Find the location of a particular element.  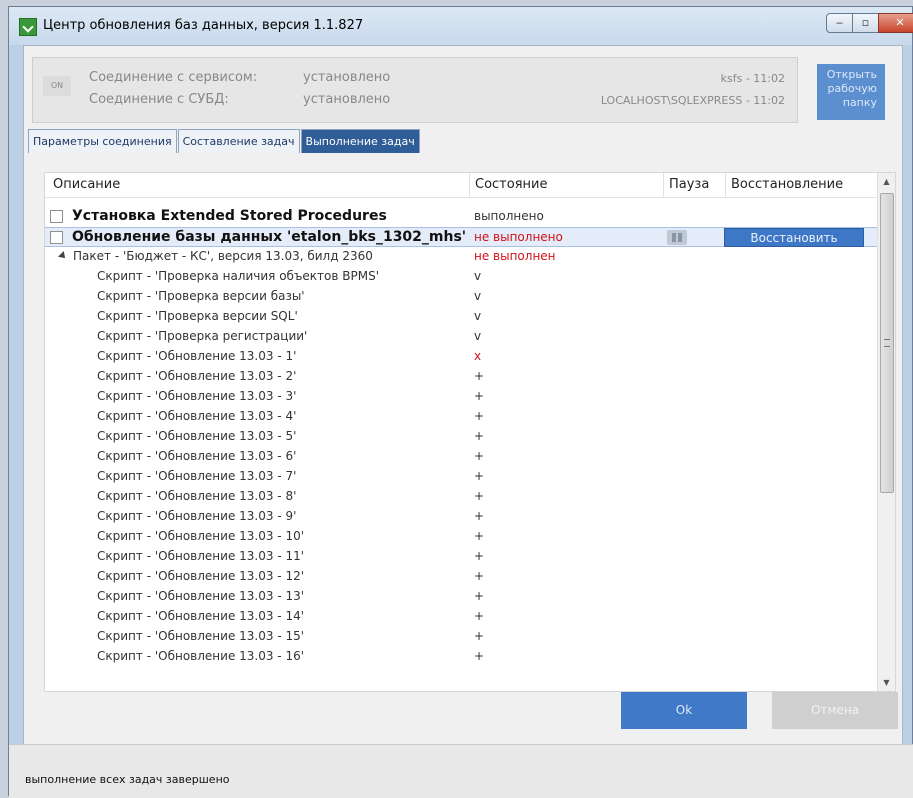

script-row: Скрипт - 'Проверка регистрации' v is located at coordinates (461, 337).